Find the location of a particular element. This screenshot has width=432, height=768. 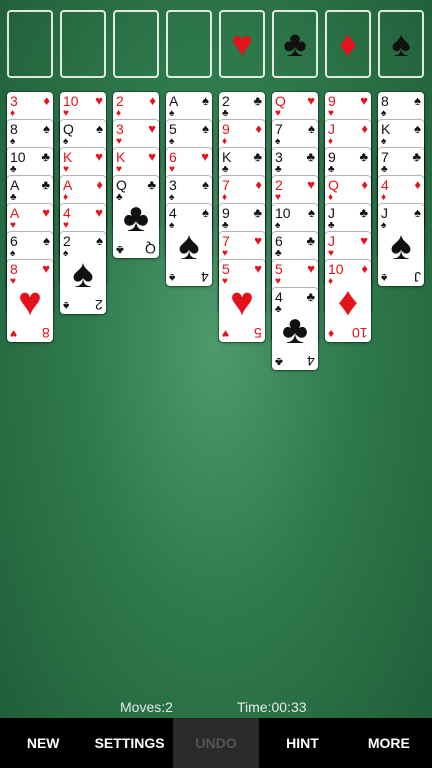

new-game-button: NEW is located at coordinates (43, 743).